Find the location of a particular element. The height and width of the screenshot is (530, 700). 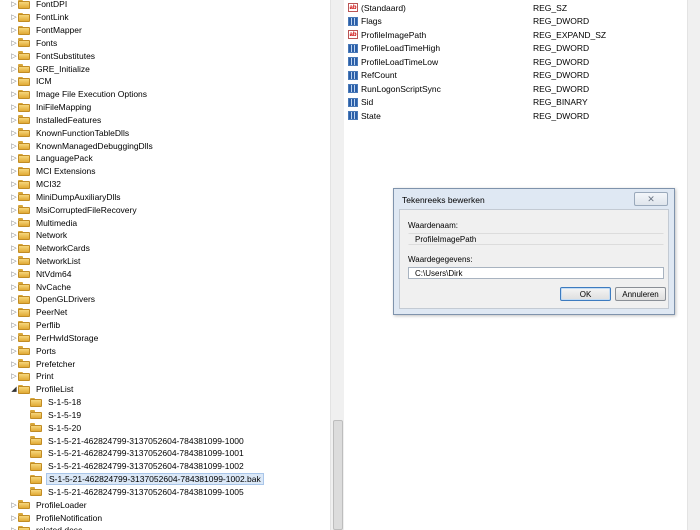

value-row: Sid REG_BINARY is located at coordinates (513, 102).